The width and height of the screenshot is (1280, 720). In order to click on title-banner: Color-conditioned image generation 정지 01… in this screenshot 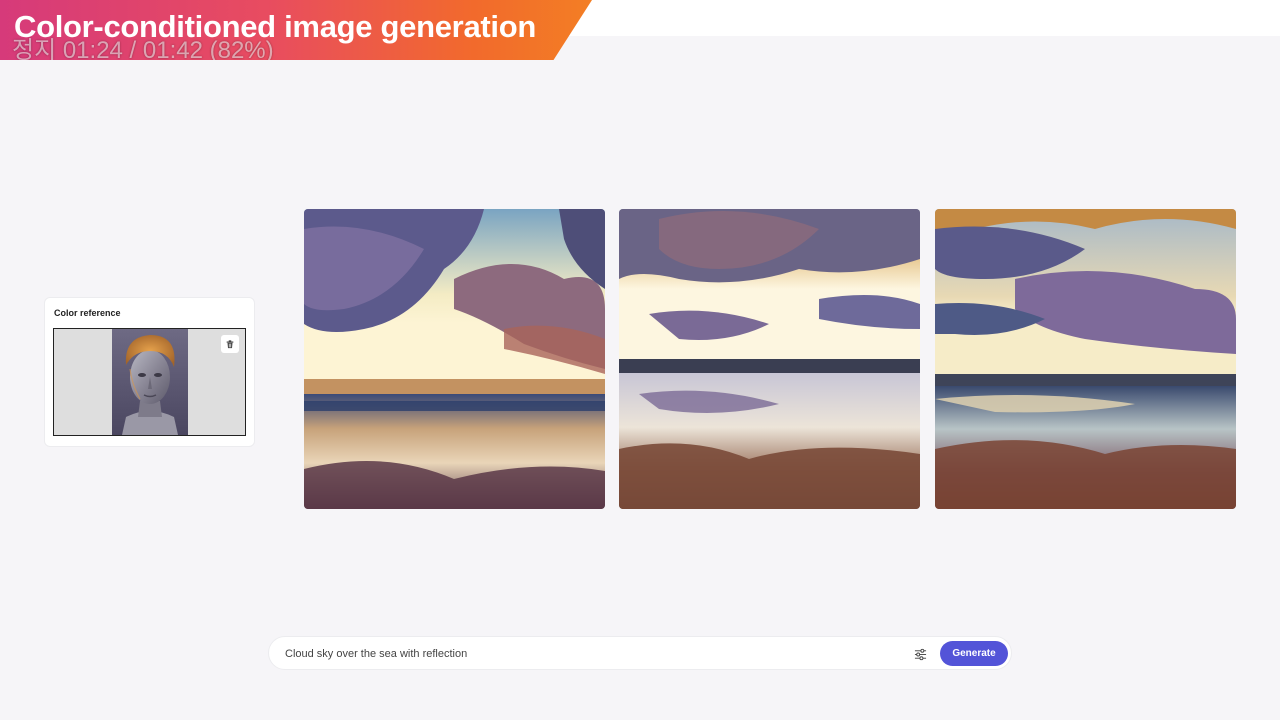, I will do `click(296, 30)`.